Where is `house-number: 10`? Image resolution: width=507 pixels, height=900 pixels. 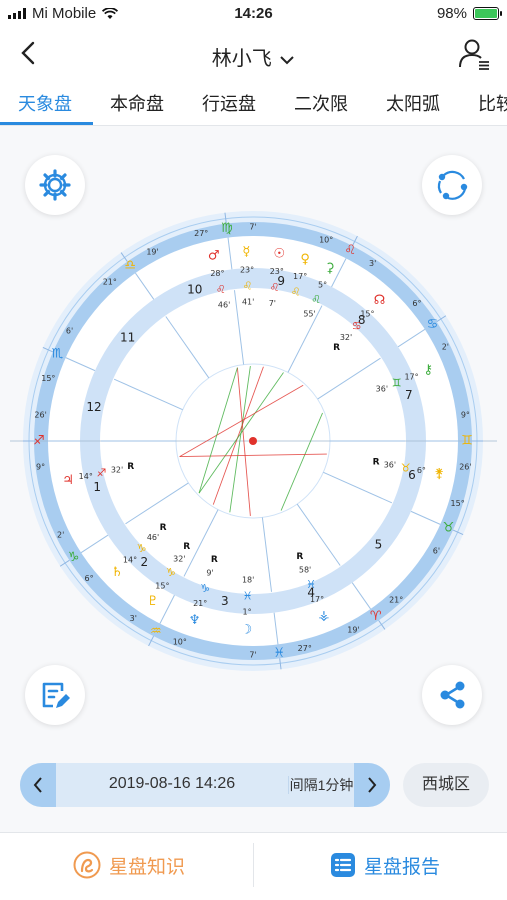
house-number: 10 is located at coordinates (194, 289).